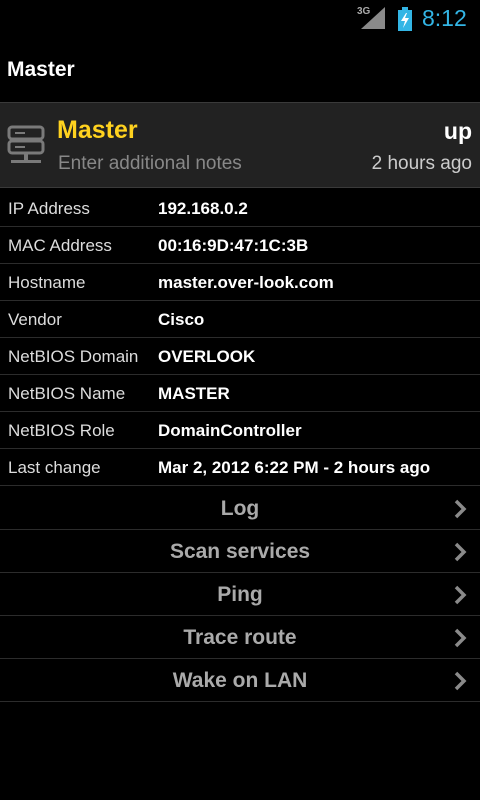 The image size is (480, 800). I want to click on action-wake-on-lan: Wake on LAN, so click(240, 680).